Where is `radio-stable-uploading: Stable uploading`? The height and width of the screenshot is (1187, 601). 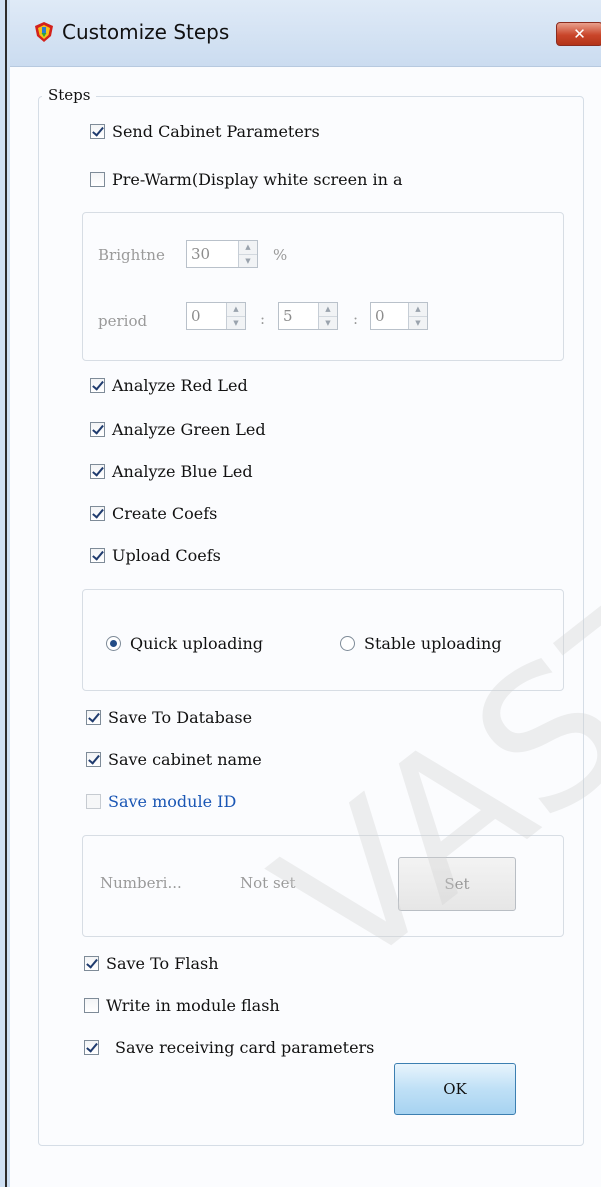
radio-stable-uploading: Stable uploading is located at coordinates (421, 643).